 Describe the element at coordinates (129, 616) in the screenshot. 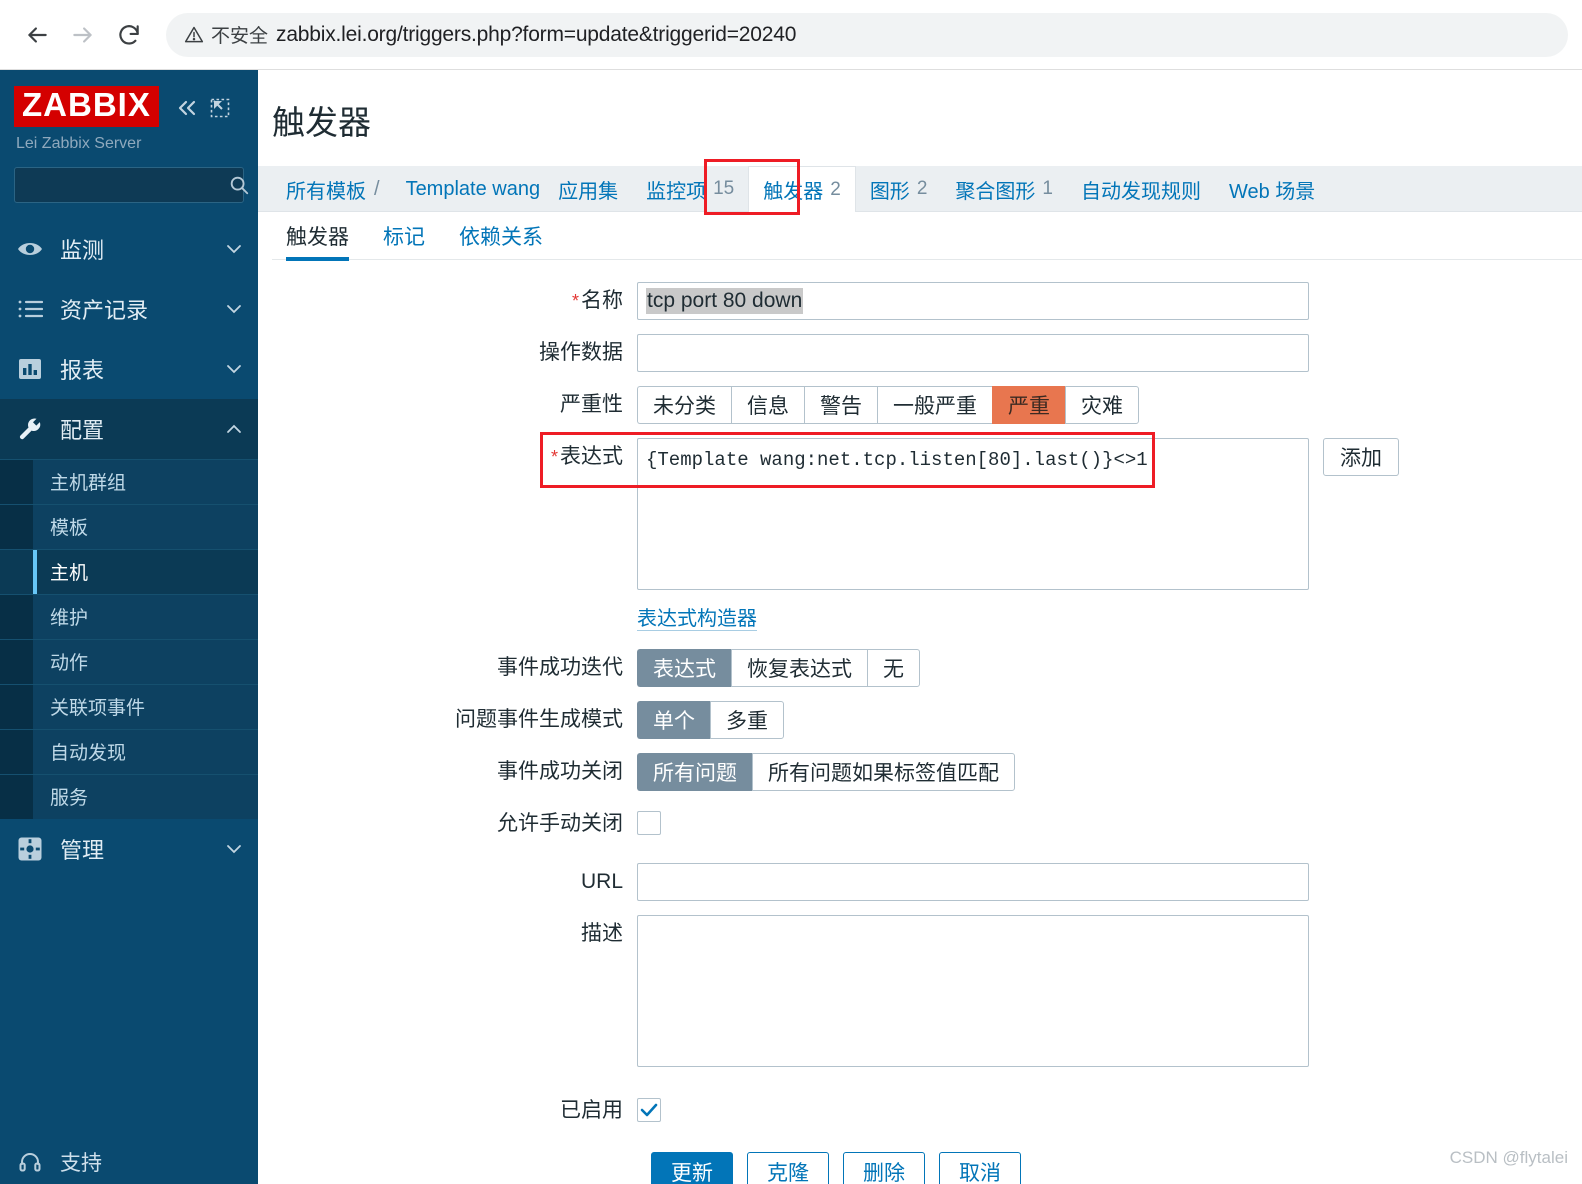

I see `sidebar-item-maintenance: 维护` at that location.